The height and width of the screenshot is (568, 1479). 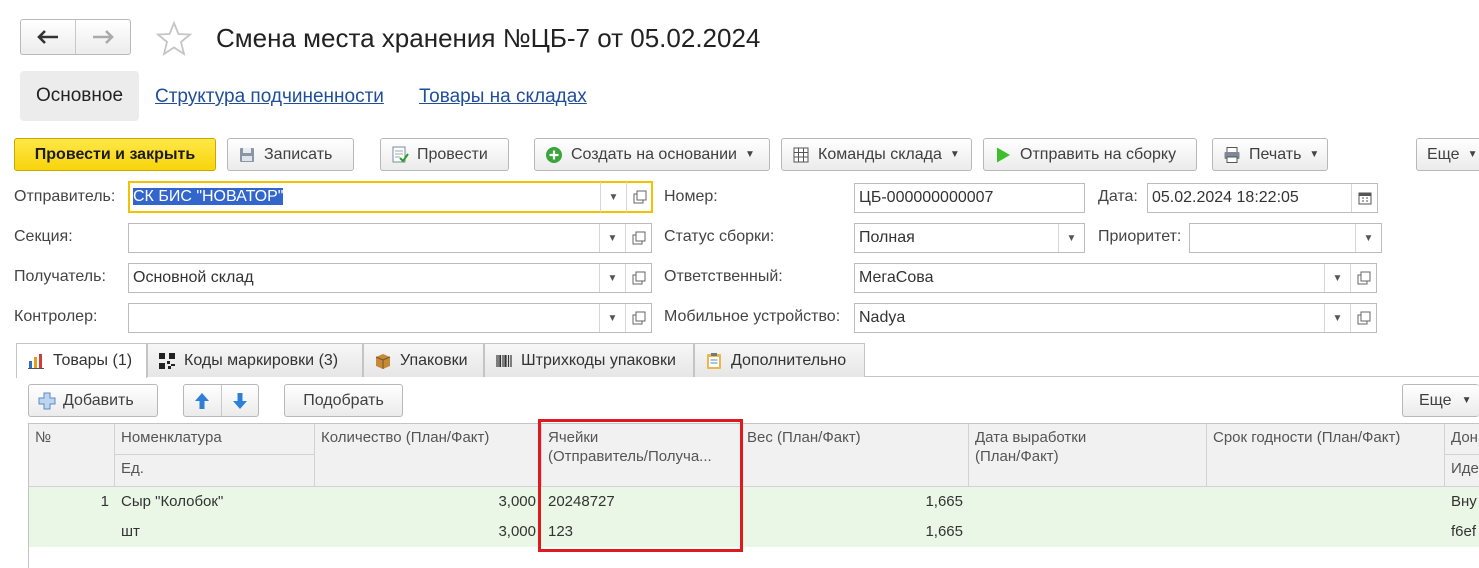 I want to click on col-header-extra: Дон, so click(x=1462, y=439).